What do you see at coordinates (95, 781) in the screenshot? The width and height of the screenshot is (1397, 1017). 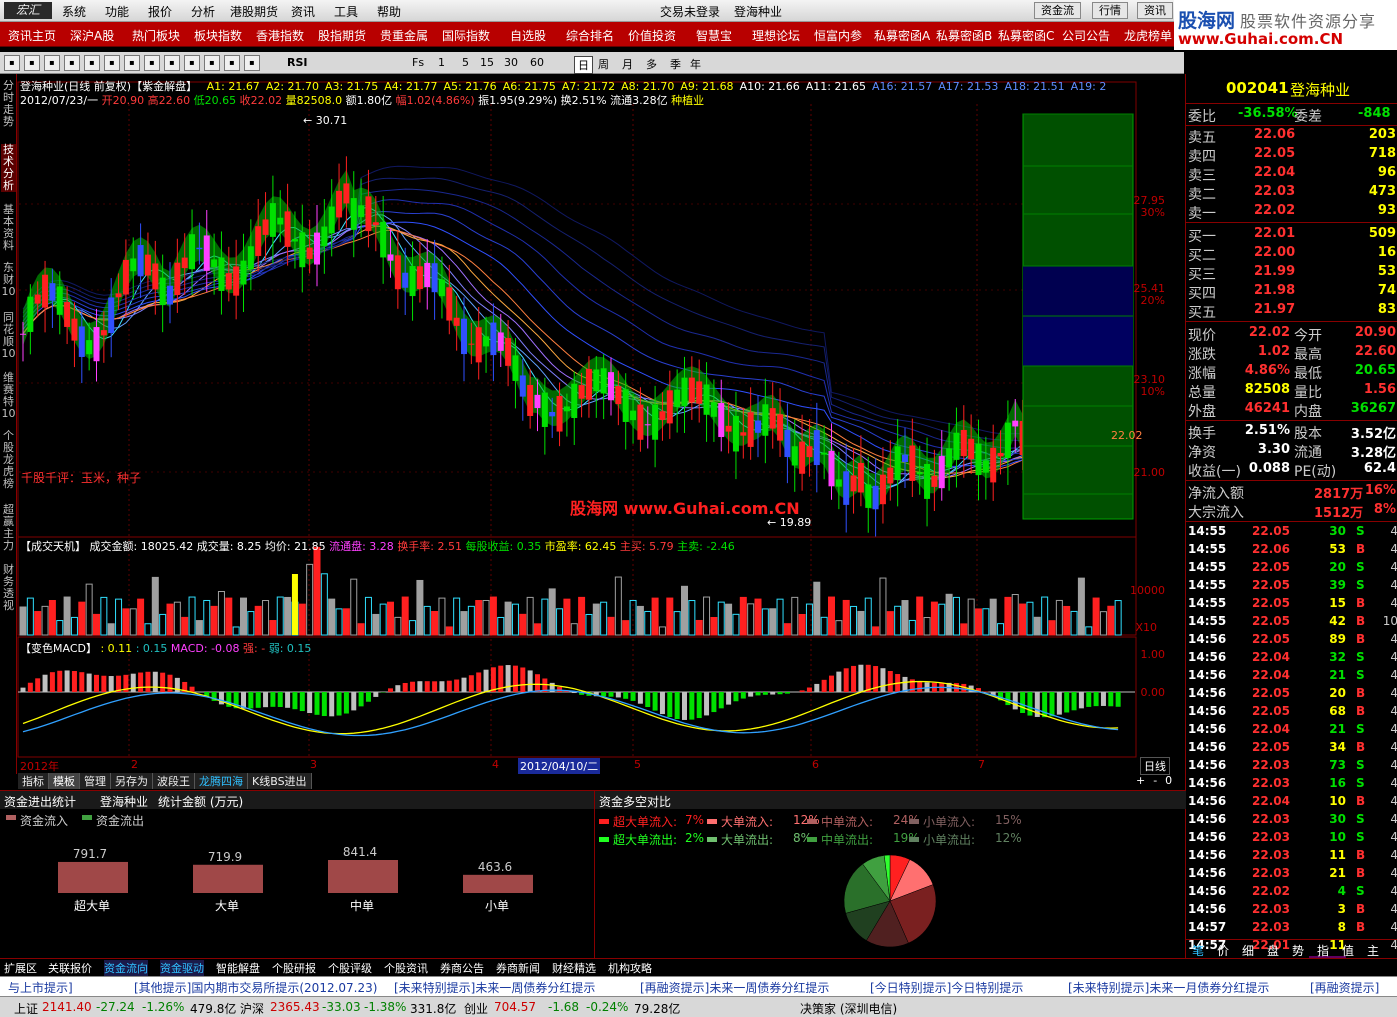 I see `indicator-tab: 管理` at bounding box center [95, 781].